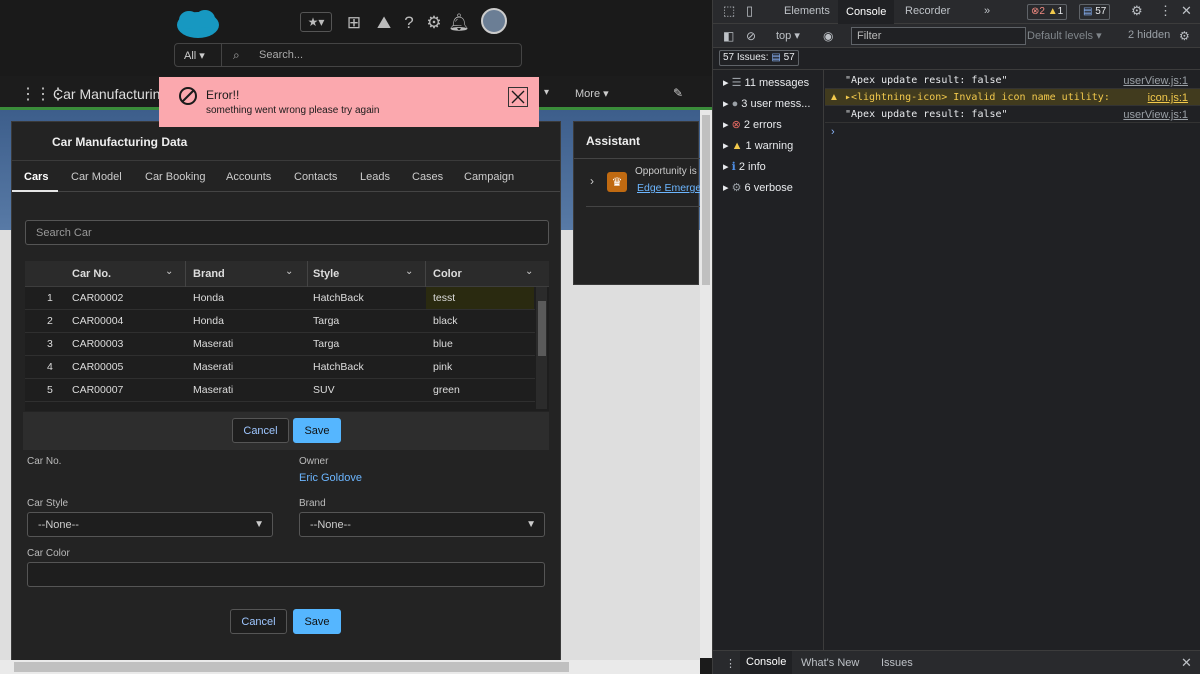 Image resolution: width=1200 pixels, height=674 pixels. What do you see at coordinates (260, 430) in the screenshot?
I see `cancel-button: Cancel` at bounding box center [260, 430].